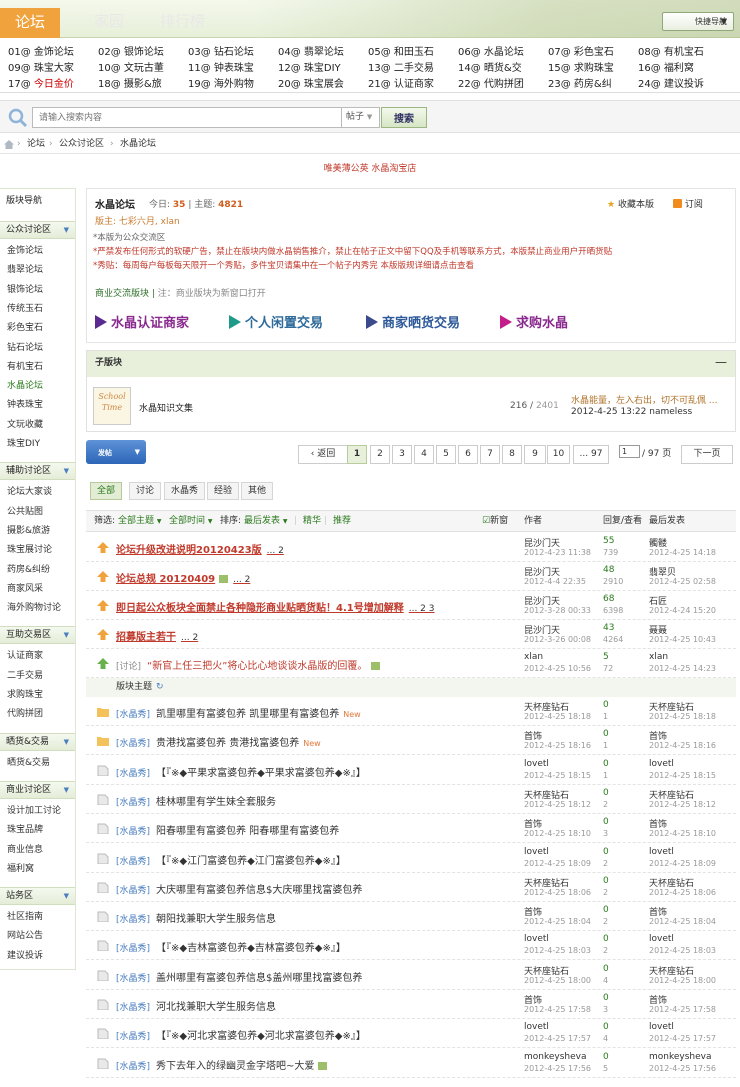 The height and width of the screenshot is (1087, 740). Describe the element at coordinates (558, 454) in the screenshot. I see `page-10: 10` at that location.